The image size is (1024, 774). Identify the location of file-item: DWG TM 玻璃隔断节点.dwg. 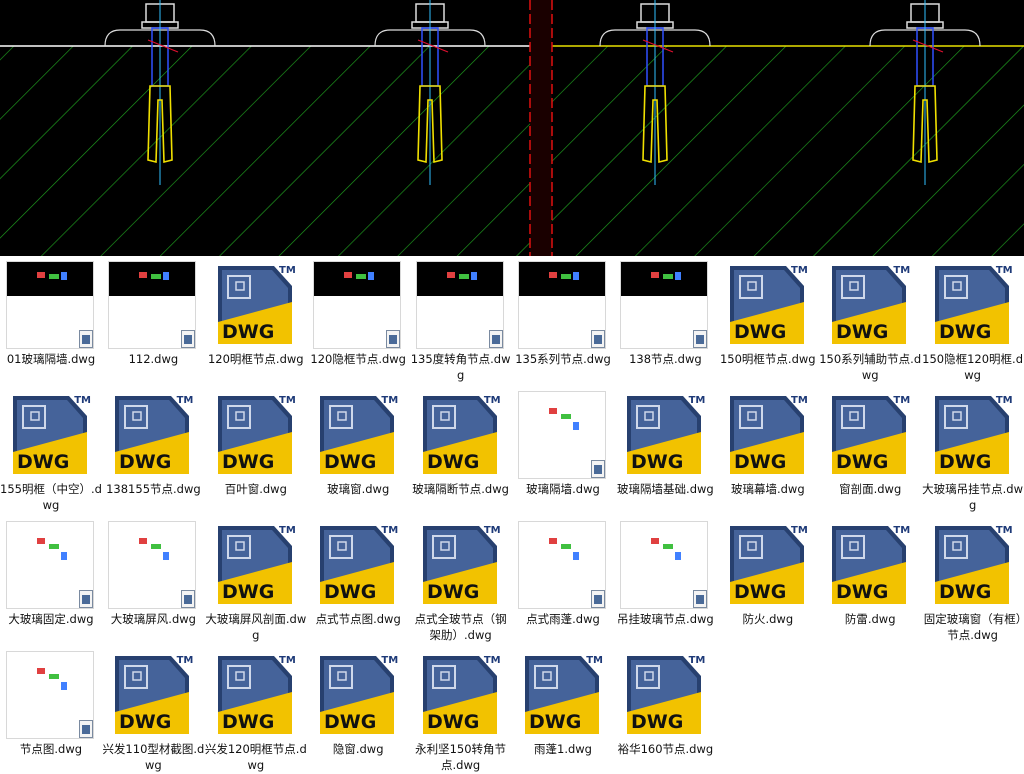
(461, 450).